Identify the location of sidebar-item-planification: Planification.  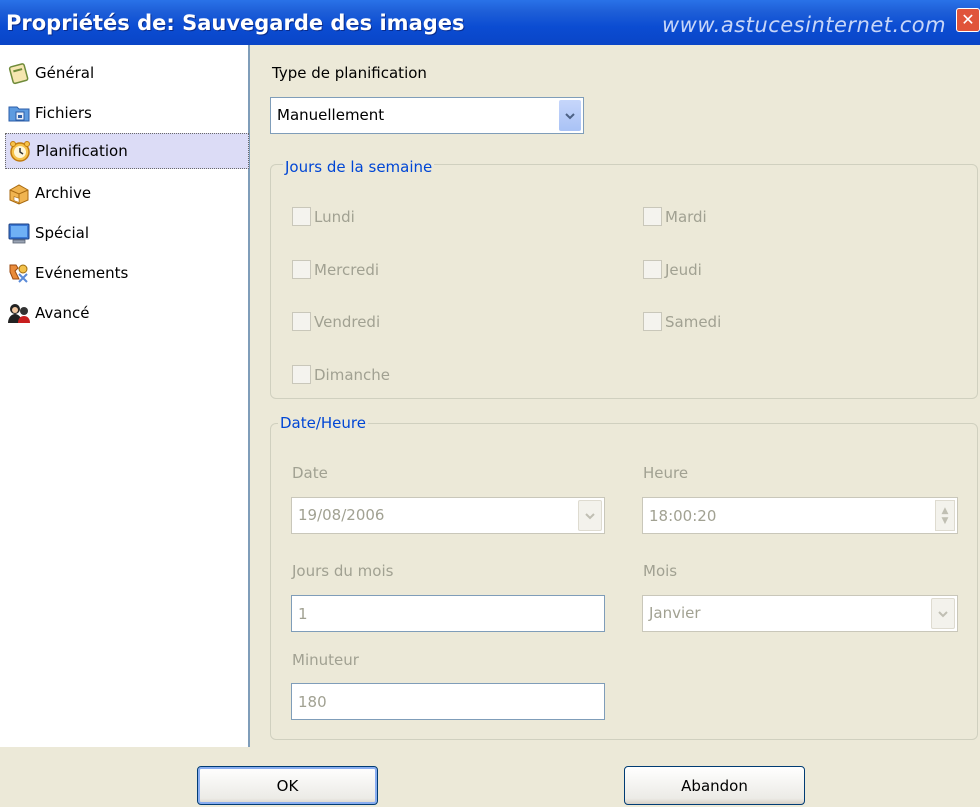
(127, 151).